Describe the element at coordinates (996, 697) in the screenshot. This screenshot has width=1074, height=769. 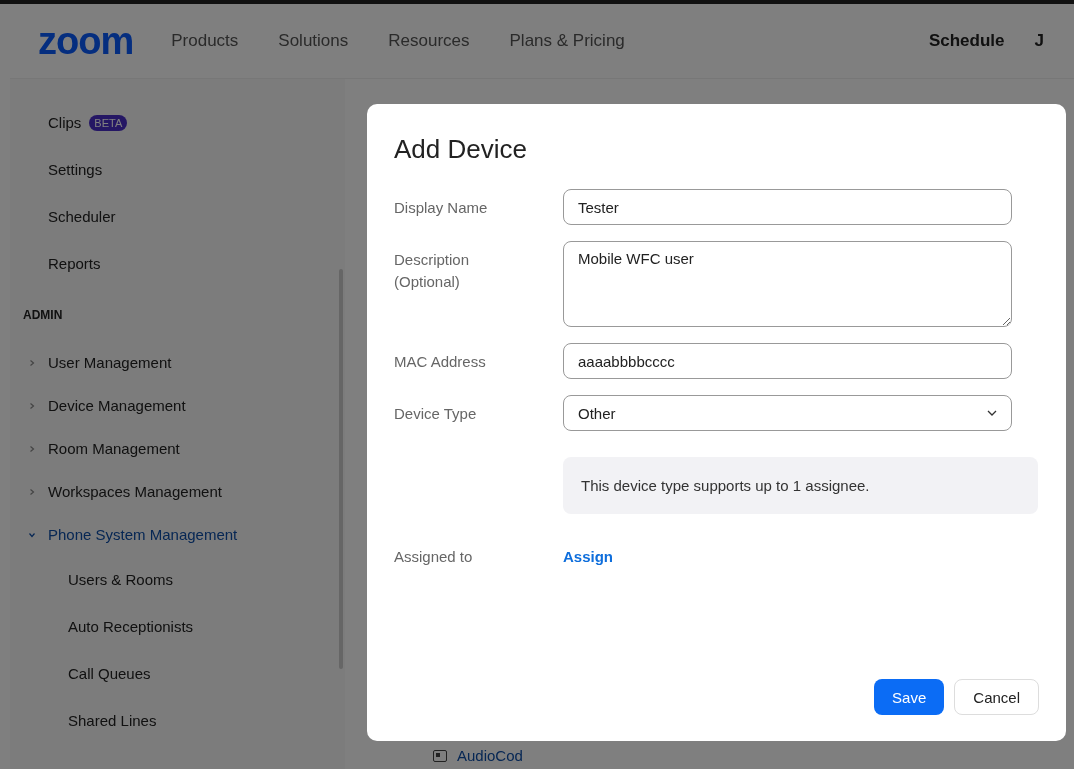
I see `cancel-button: Cancel` at that location.